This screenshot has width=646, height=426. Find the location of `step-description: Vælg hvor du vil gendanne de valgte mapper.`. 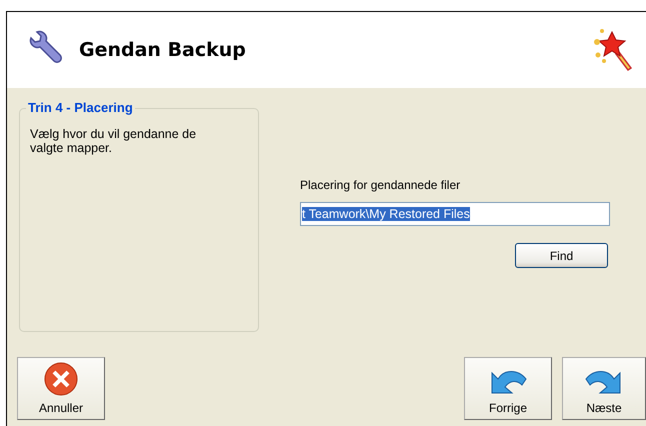

step-description: Vælg hvor du vil gendanne de valgte mapper. is located at coordinates (114, 141).